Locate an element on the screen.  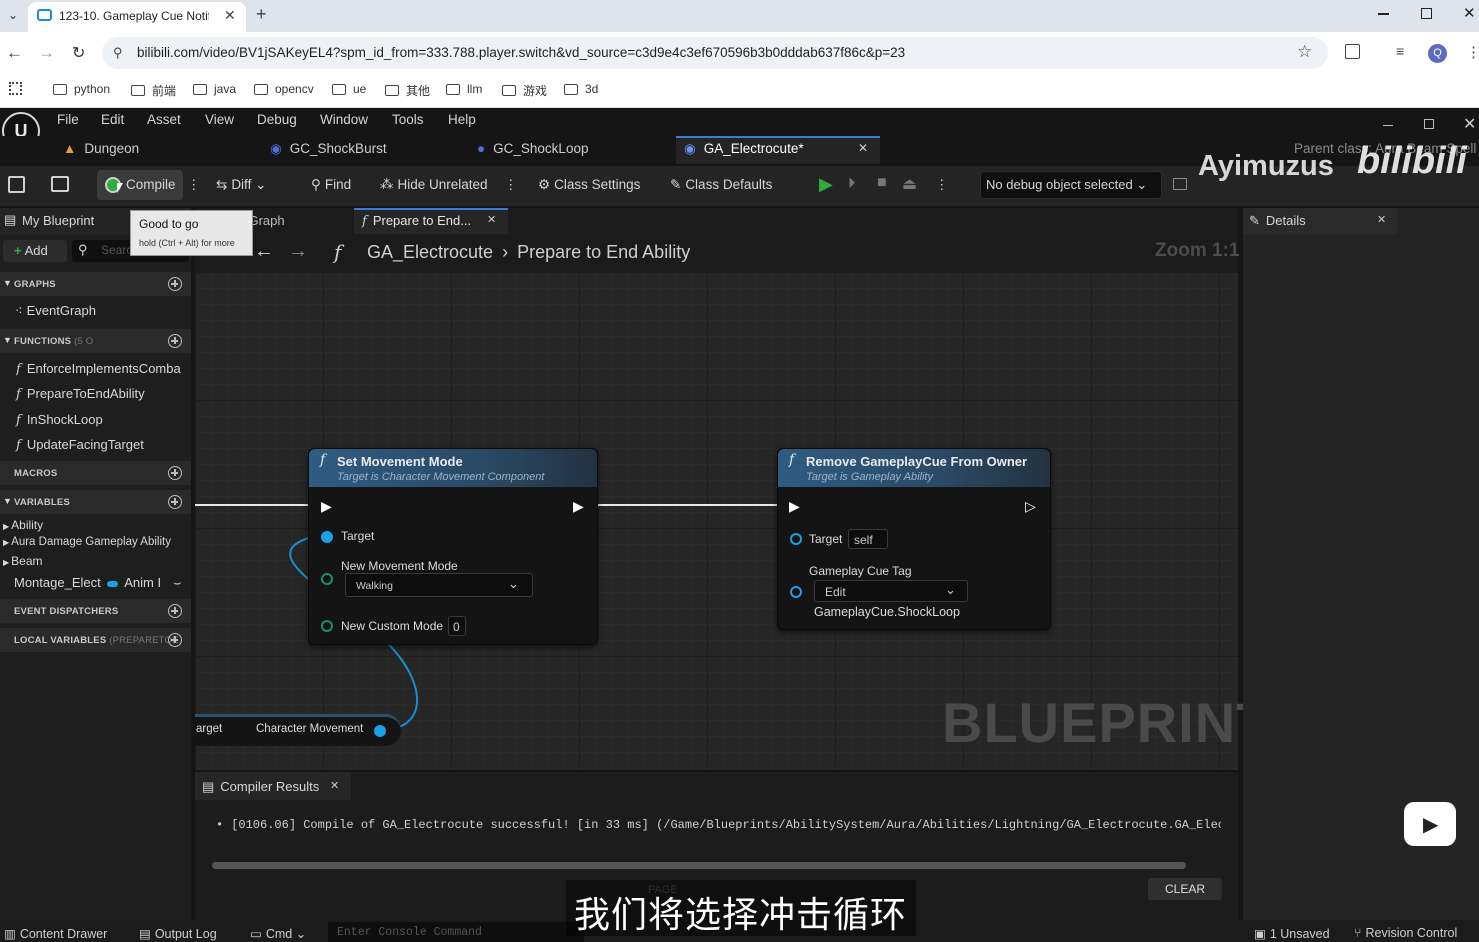
horizontal-scrollbar is located at coordinates (699, 865).